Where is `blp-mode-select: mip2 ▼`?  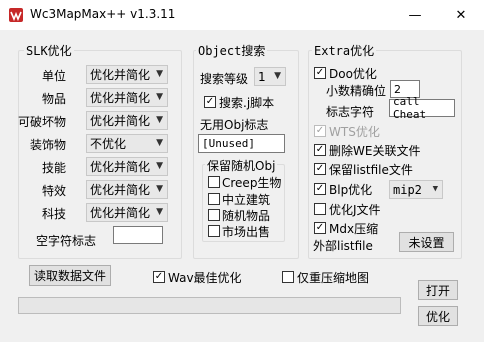
blp-mode-select: mip2 ▼ is located at coordinates (416, 189).